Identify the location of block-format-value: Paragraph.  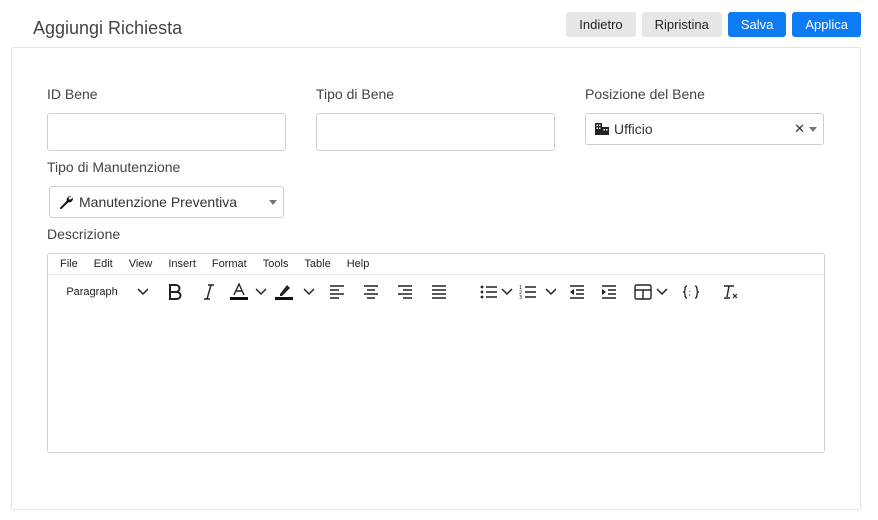
(92, 292).